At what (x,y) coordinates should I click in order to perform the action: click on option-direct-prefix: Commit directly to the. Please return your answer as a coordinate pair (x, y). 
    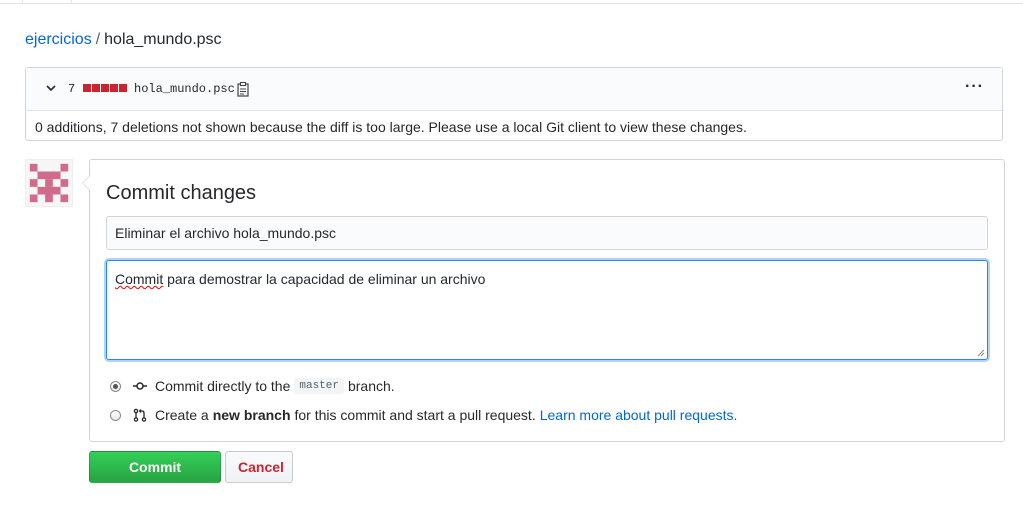
    Looking at the image, I should click on (223, 386).